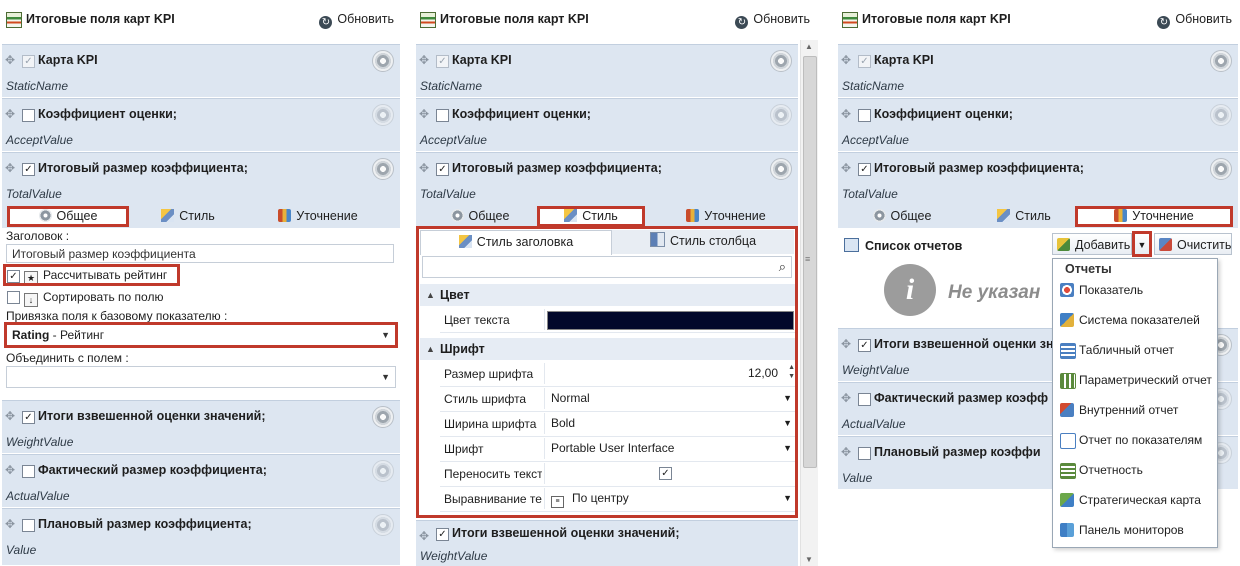  I want to click on font-style-select: Normal ▼, so click(671, 398).